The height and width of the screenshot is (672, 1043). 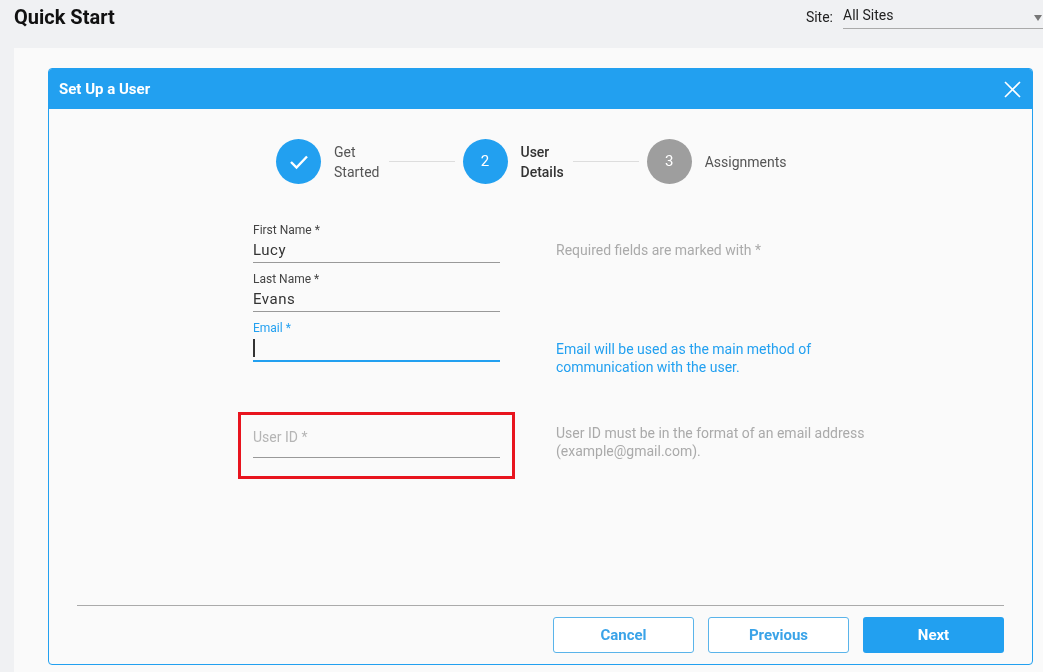 I want to click on text-field: User ID *, so click(x=376, y=437).